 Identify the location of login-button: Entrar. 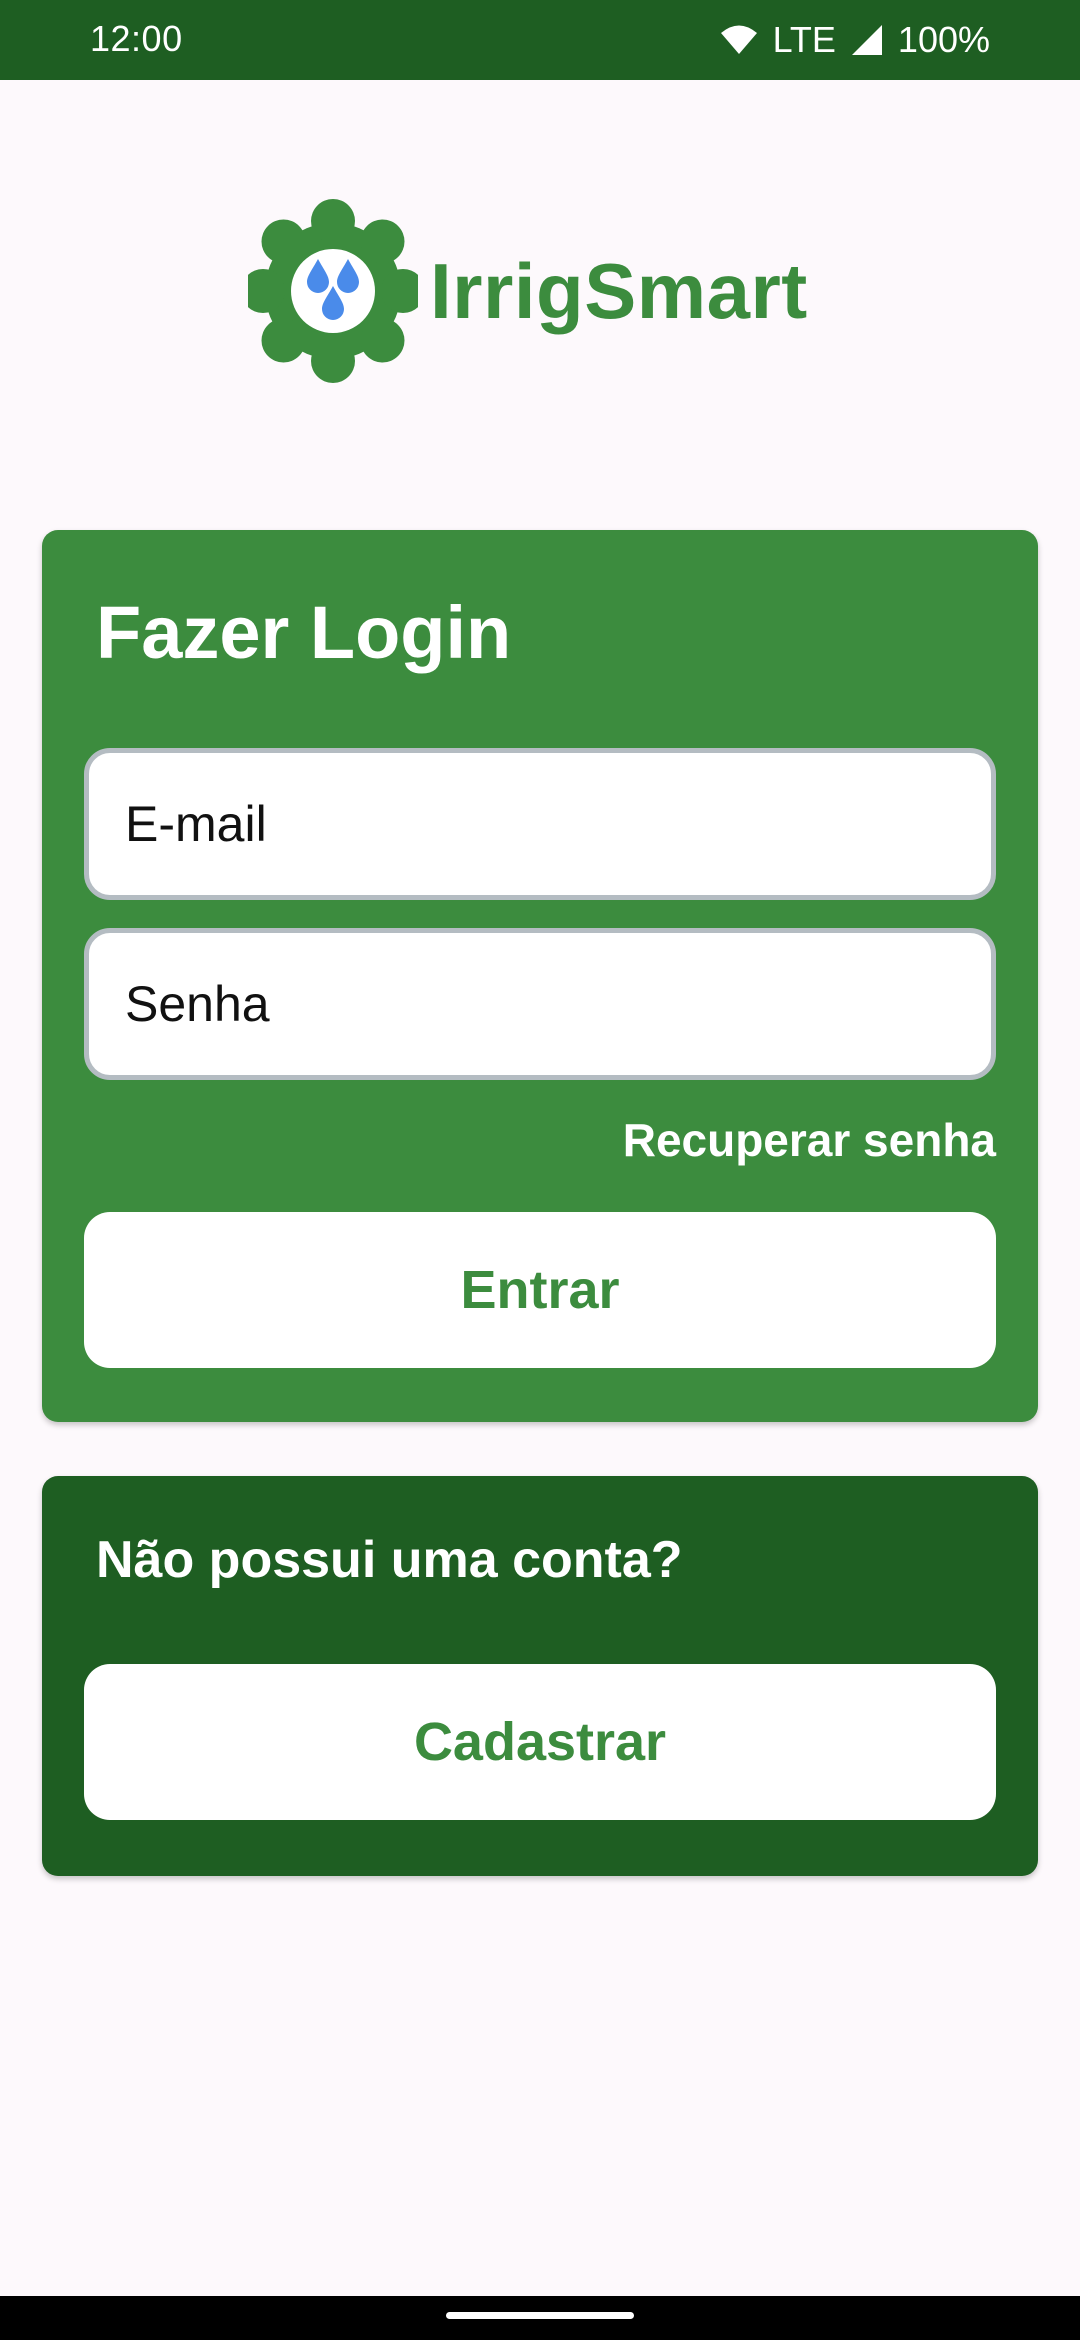
(540, 1290).